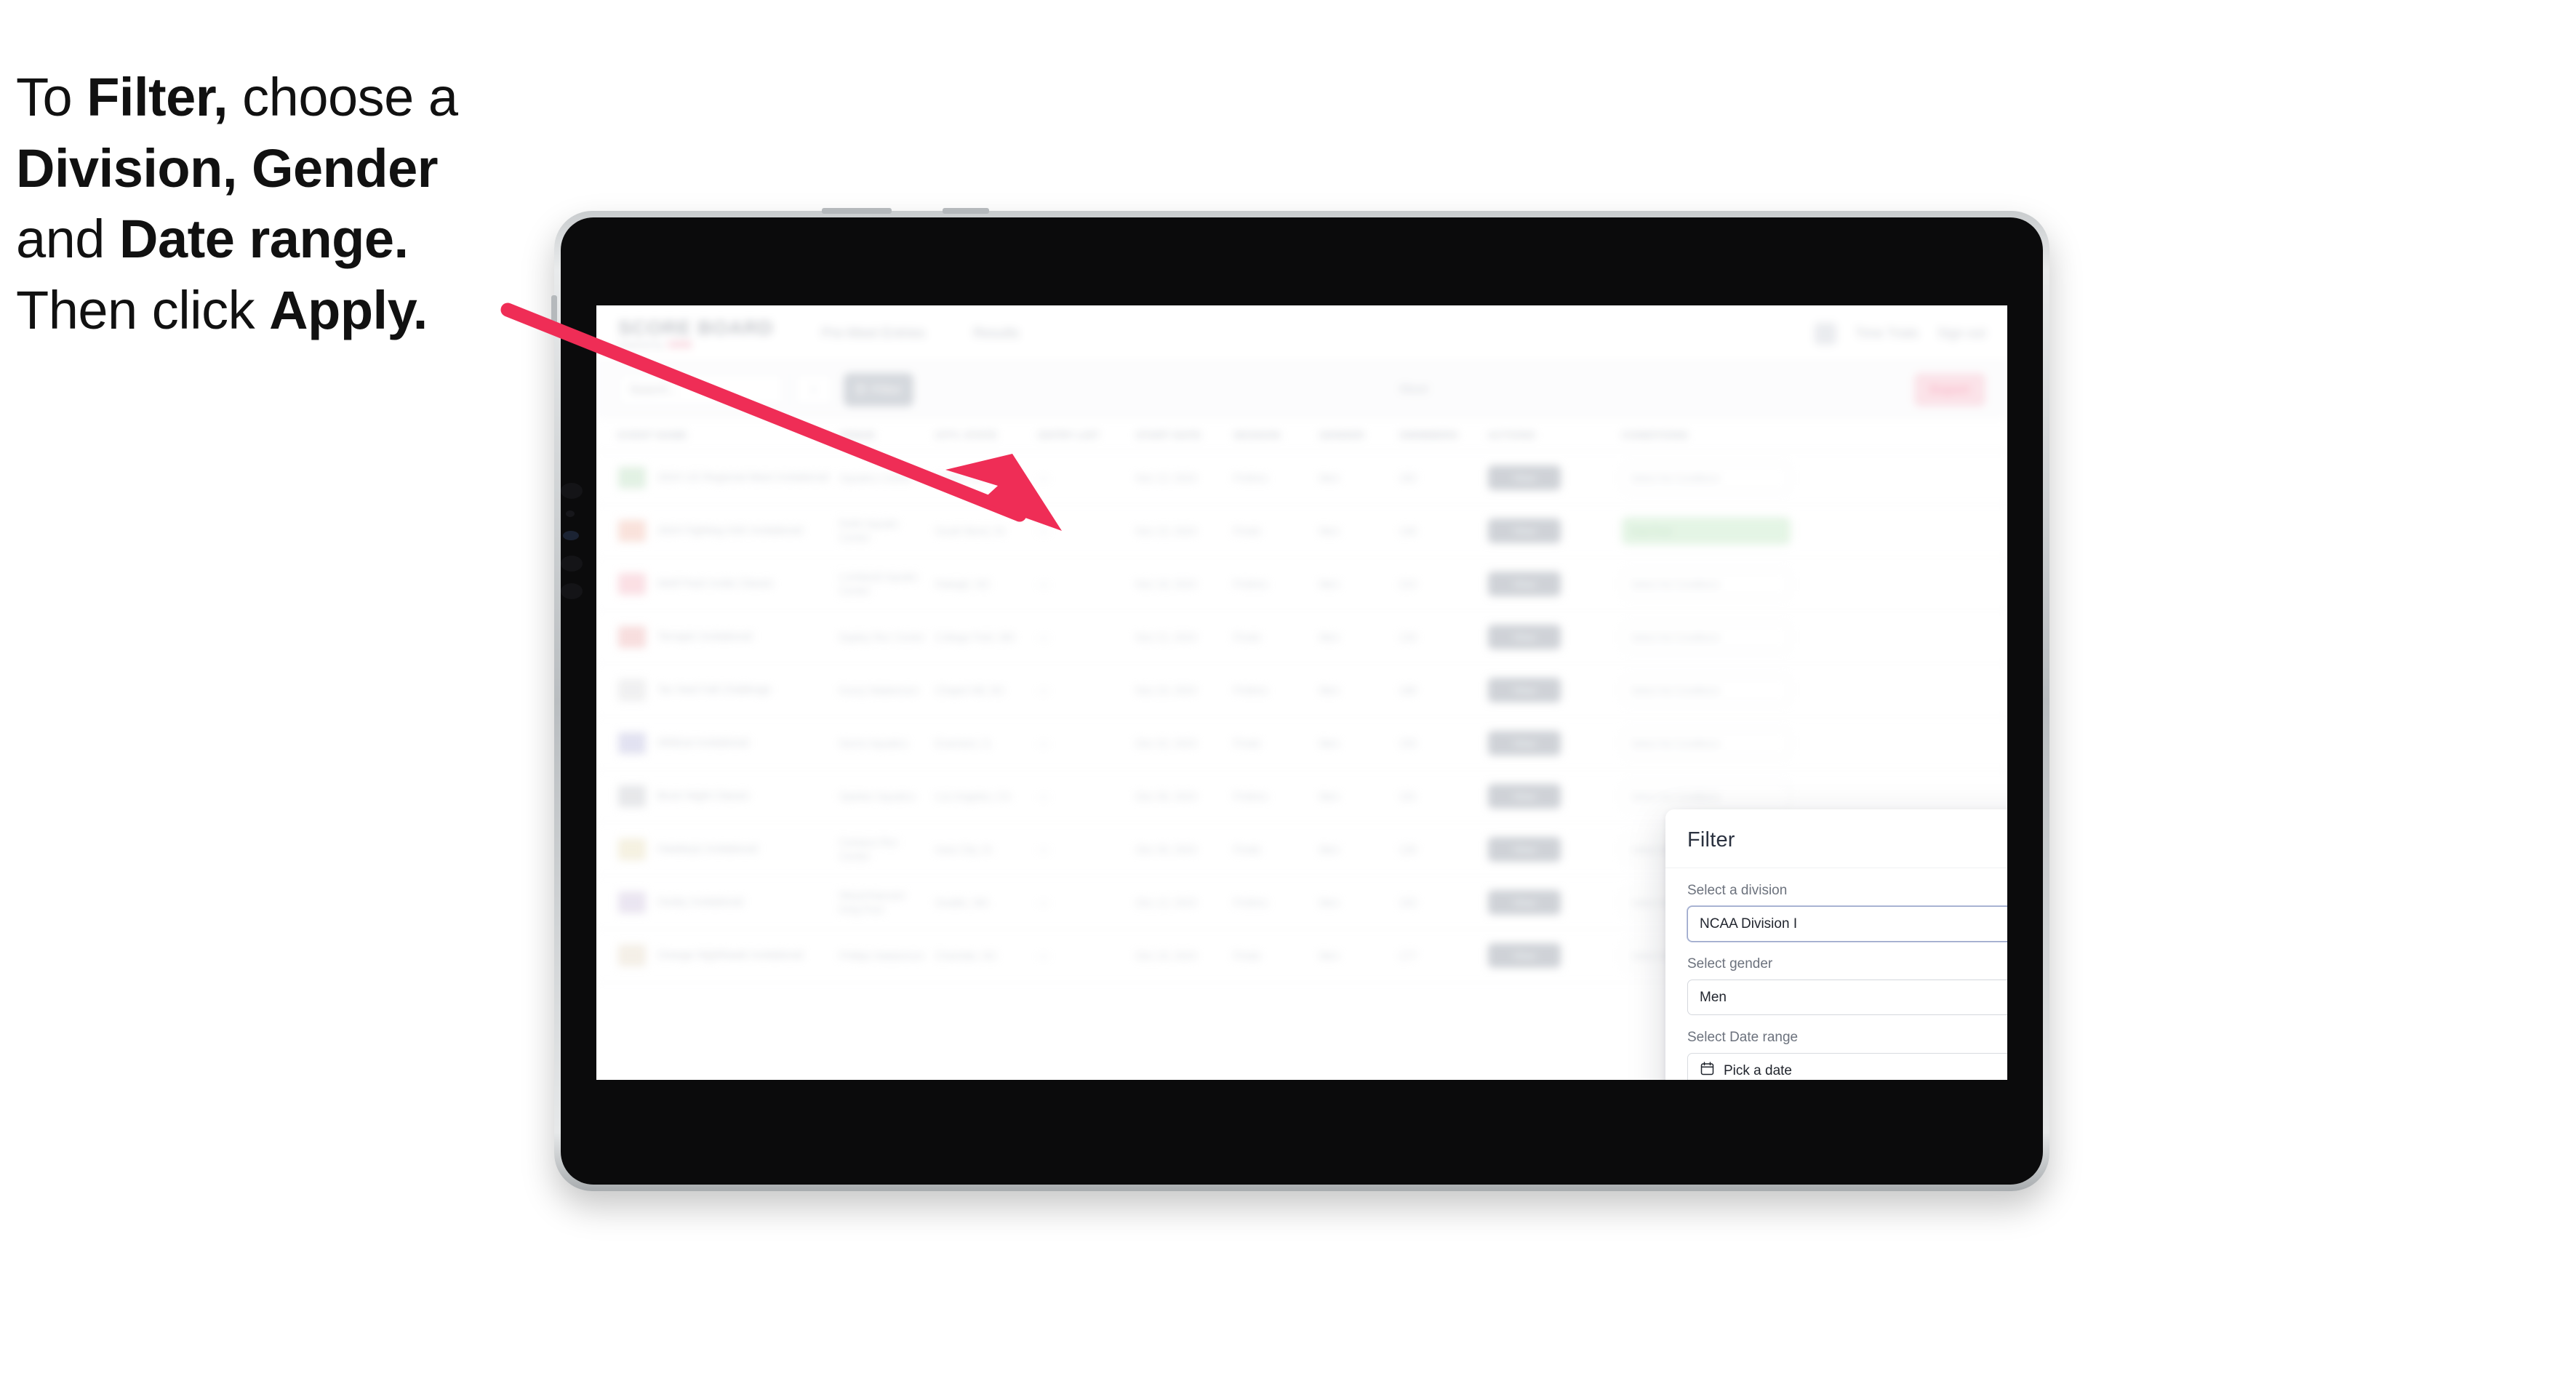 This screenshot has height=1386, width=2576. Describe the element at coordinates (966, 211) in the screenshot. I see `device-speaker-top-right` at that location.